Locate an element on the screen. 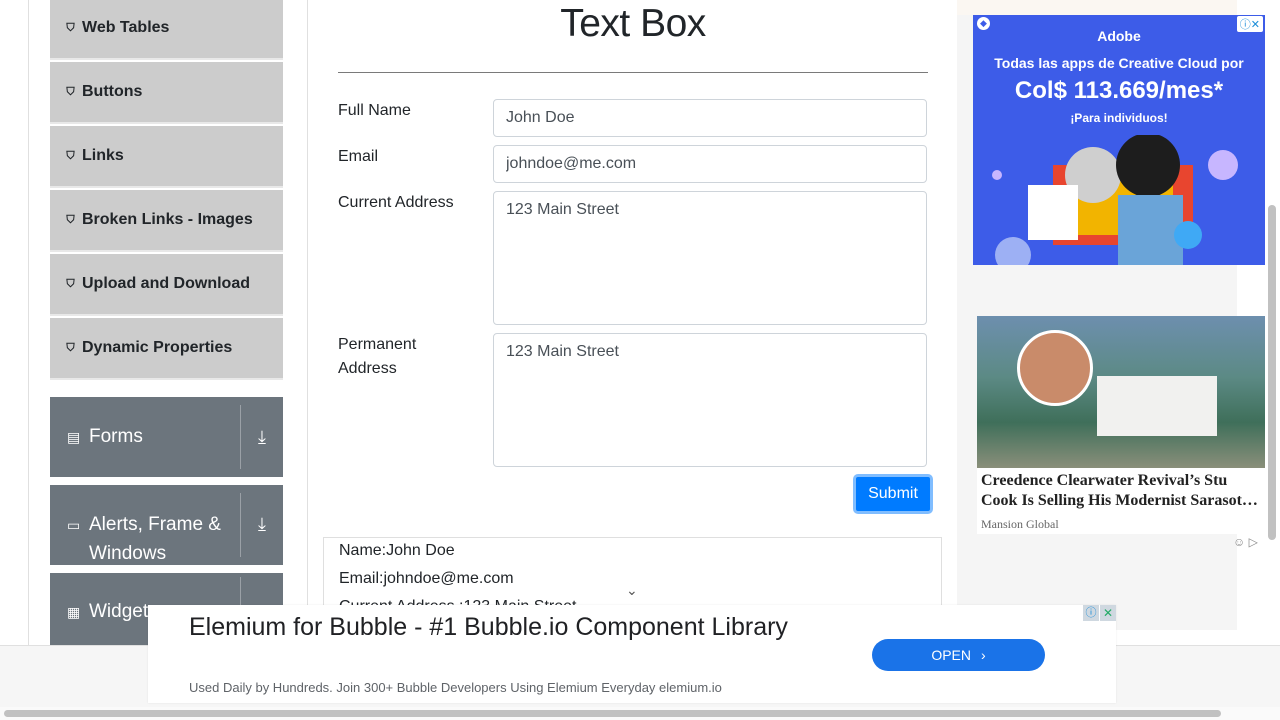 Image resolution: width=1280 pixels, height=720 pixels. group-label: Alerts, Frame & Windows is located at coordinates (155, 539).